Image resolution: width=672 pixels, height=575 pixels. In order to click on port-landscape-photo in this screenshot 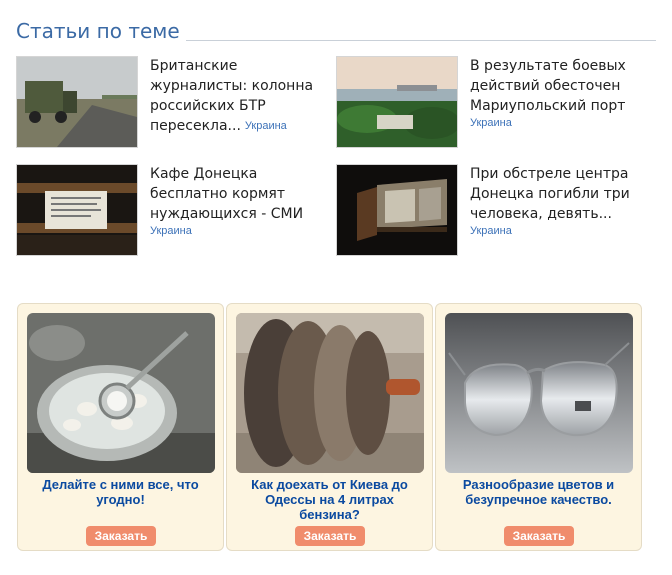, I will do `click(397, 102)`.